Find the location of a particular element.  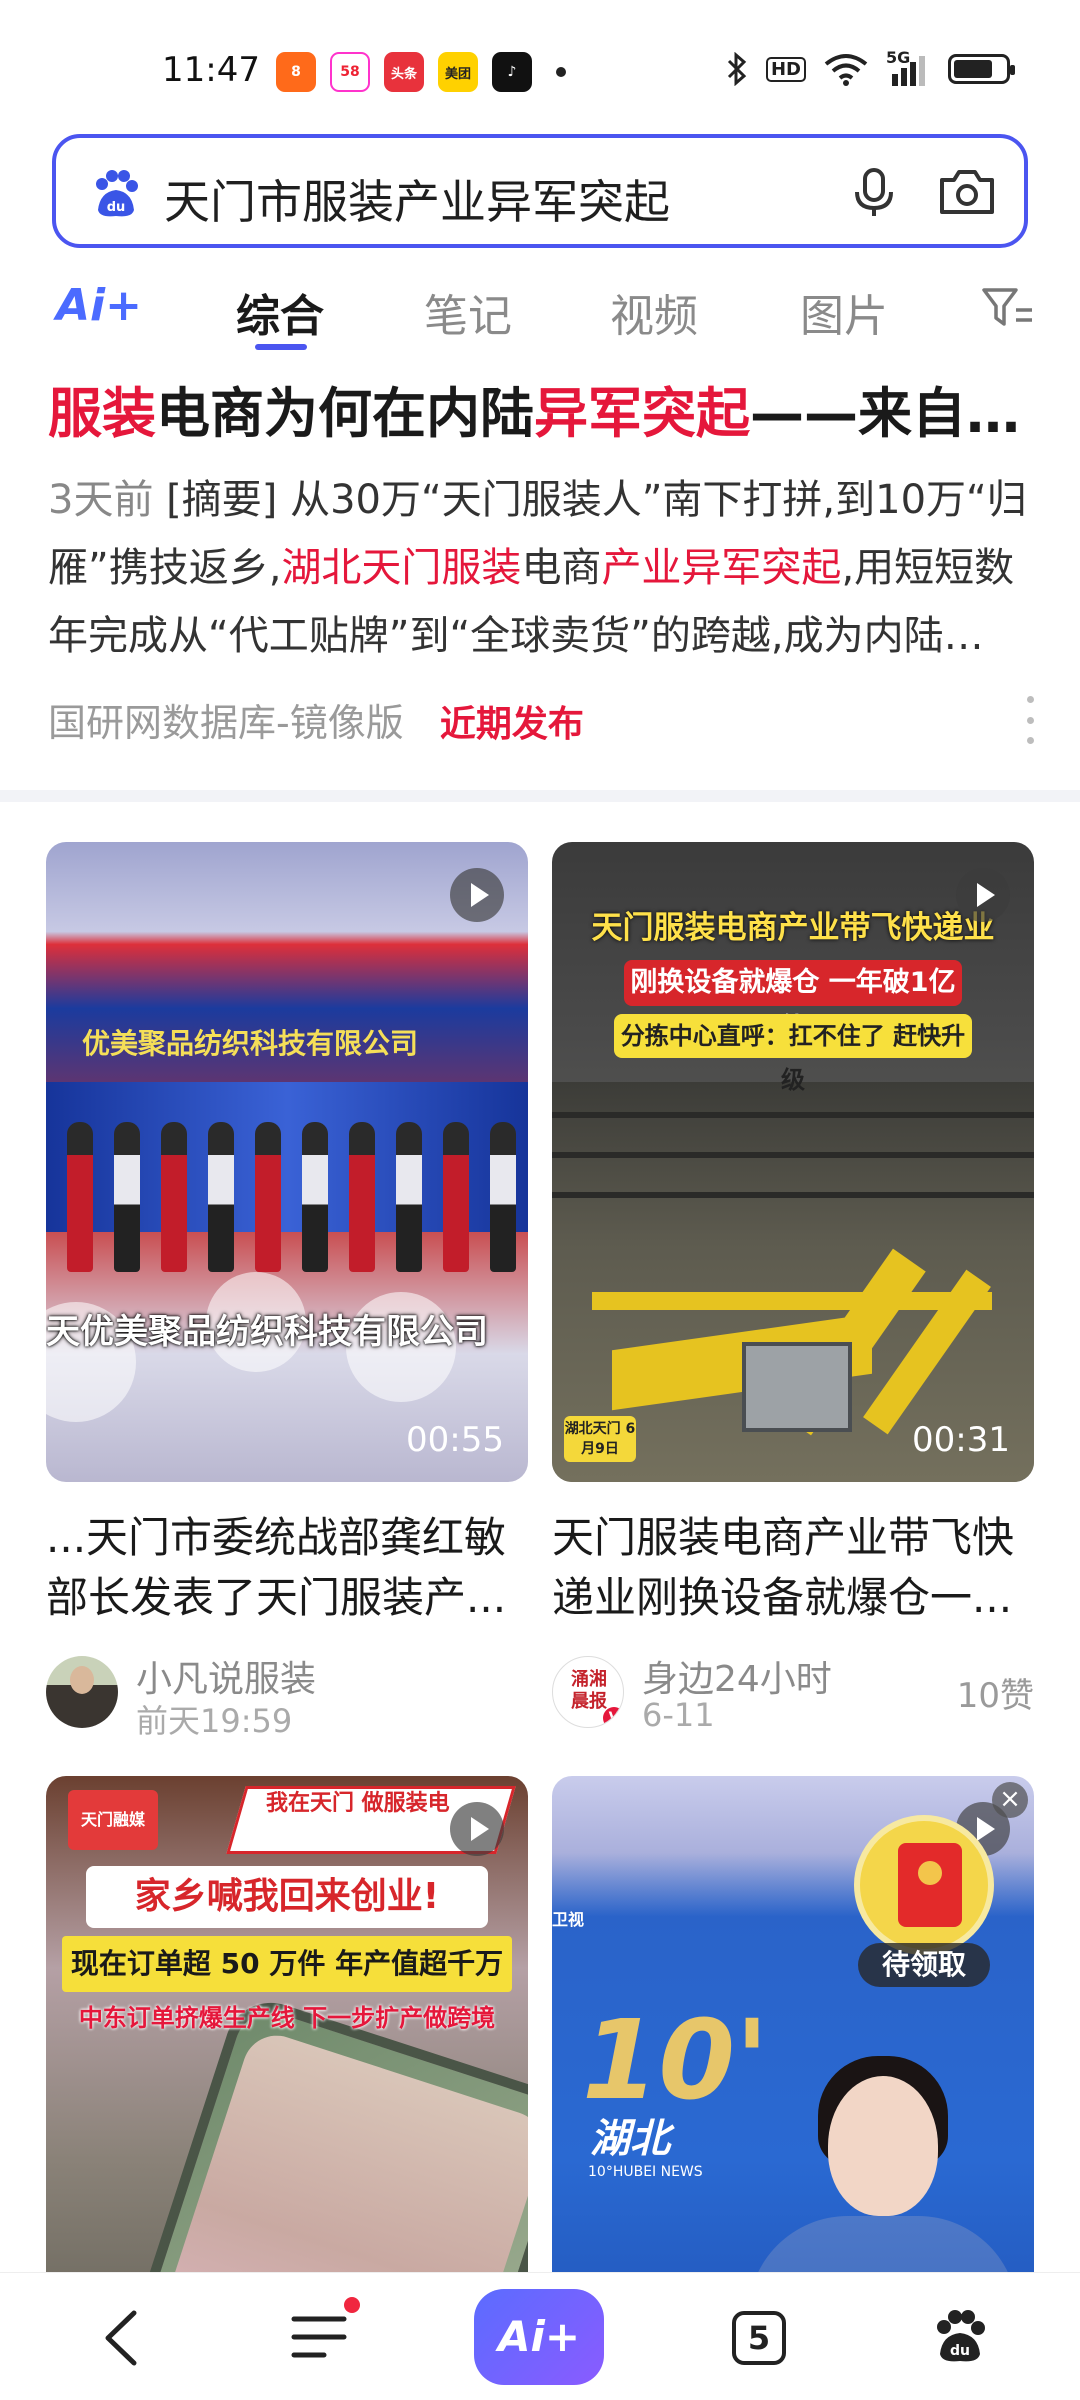

tabs-count-button: 5 is located at coordinates (759, 2338).